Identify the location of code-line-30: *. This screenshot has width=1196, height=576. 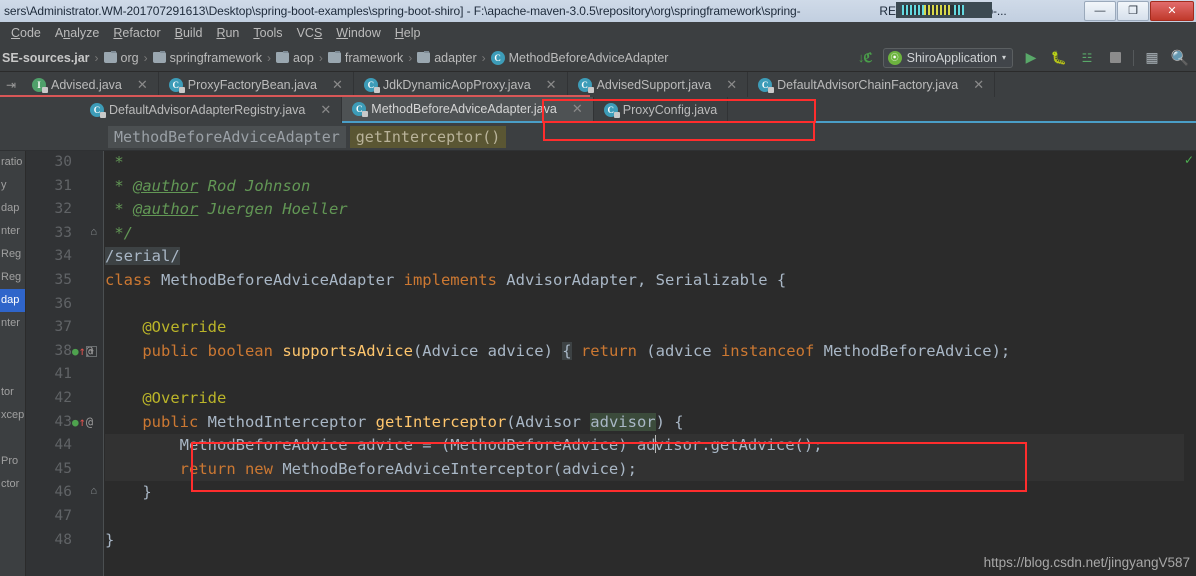
(650, 163).